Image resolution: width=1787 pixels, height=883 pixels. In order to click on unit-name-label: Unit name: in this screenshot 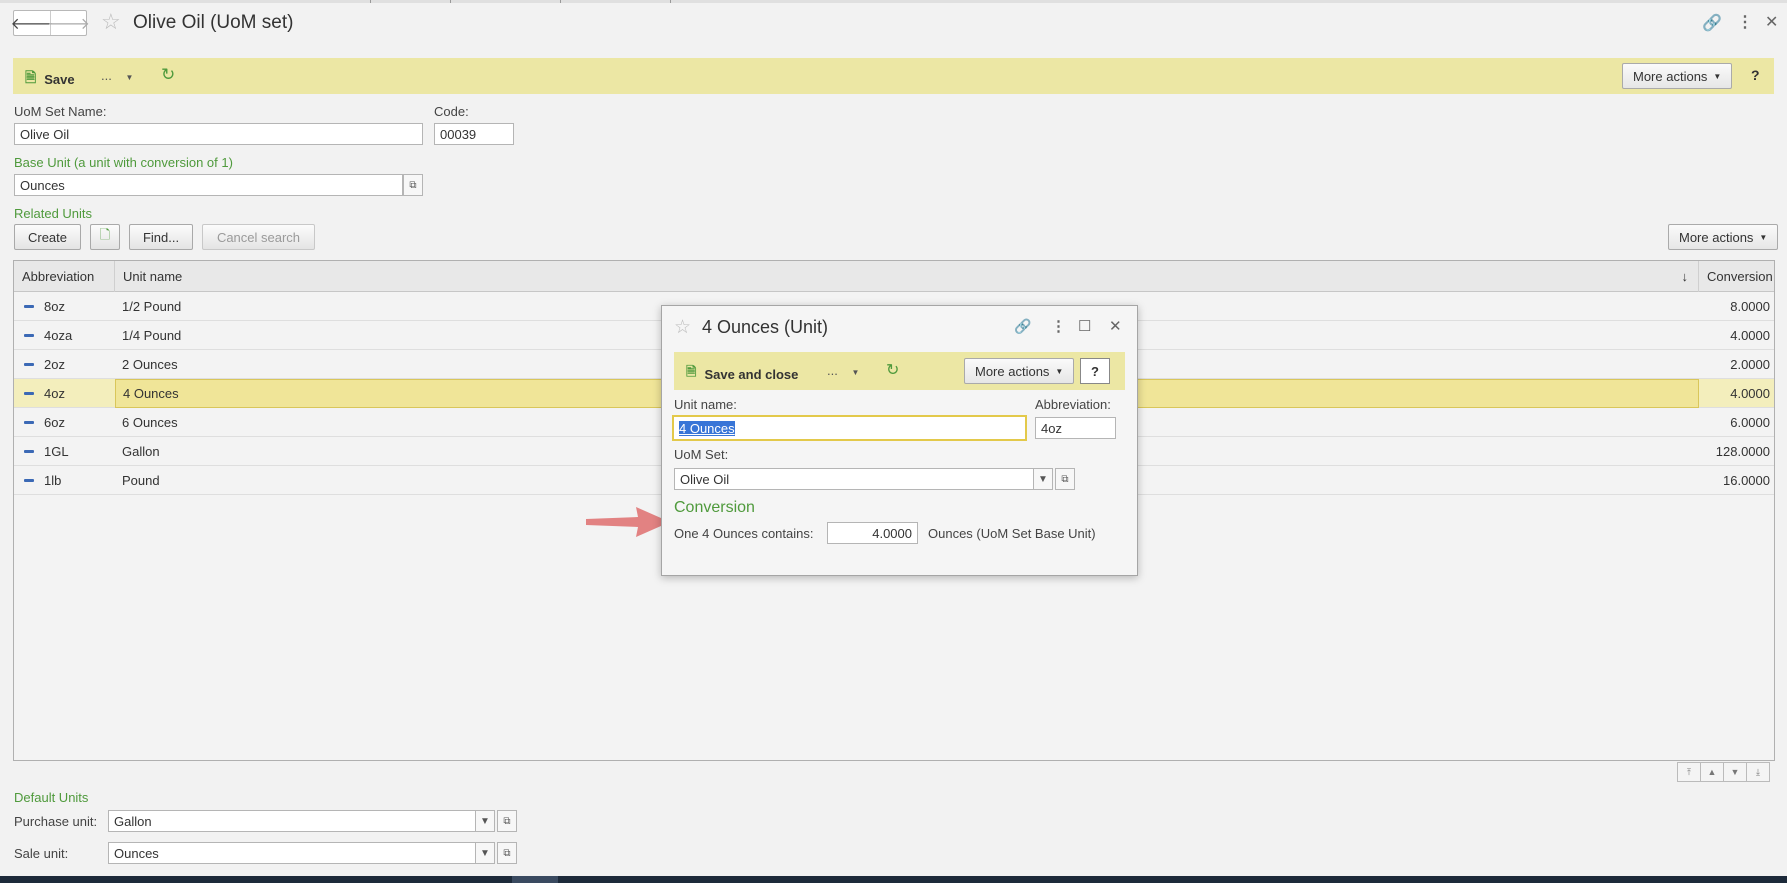, I will do `click(705, 404)`.